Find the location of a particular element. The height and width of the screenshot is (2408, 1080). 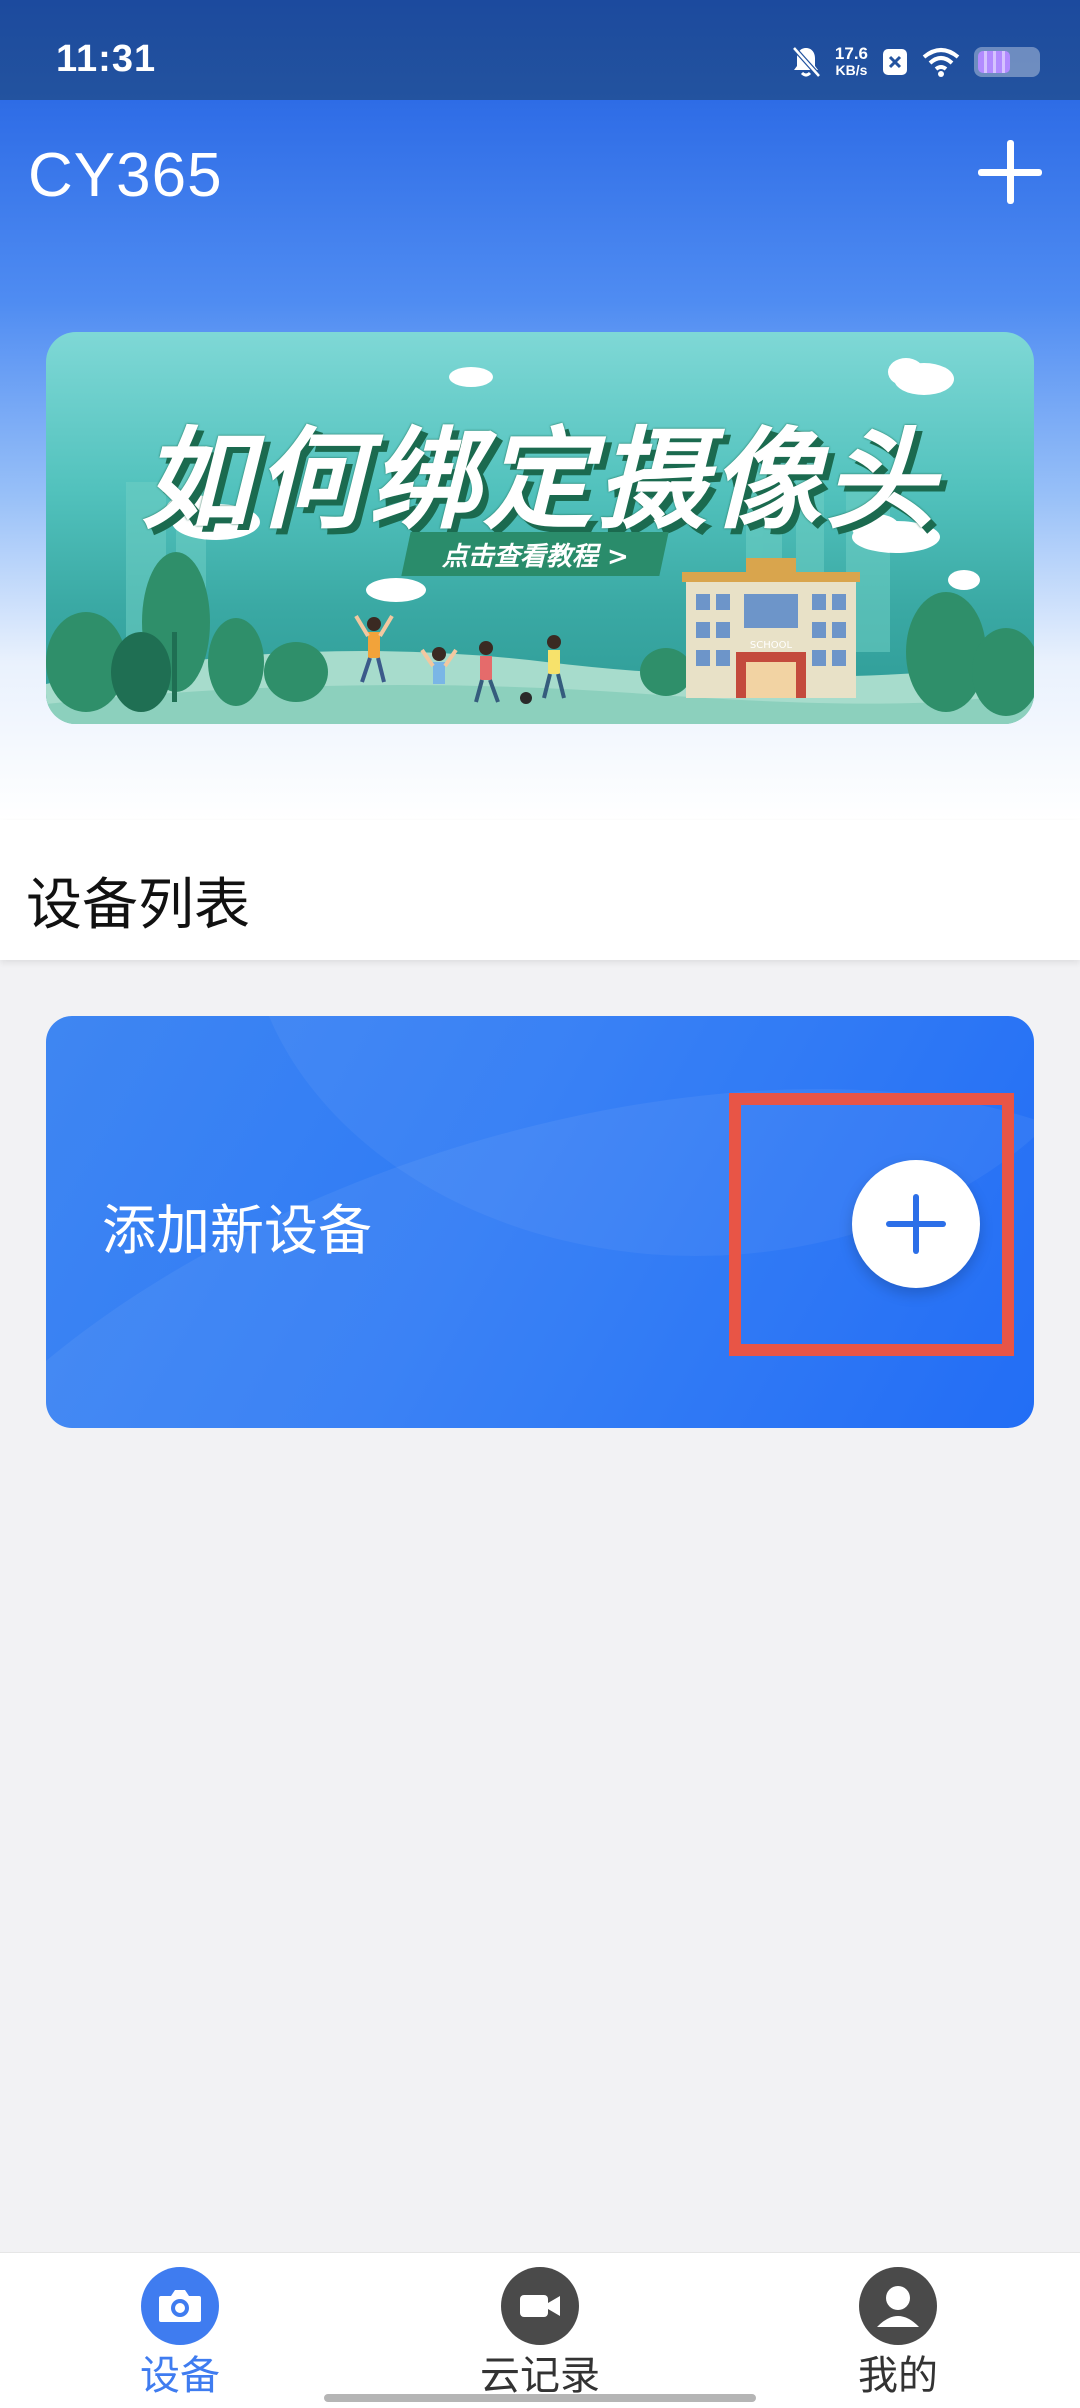

section-title: 设备列表 is located at coordinates (138, 905).